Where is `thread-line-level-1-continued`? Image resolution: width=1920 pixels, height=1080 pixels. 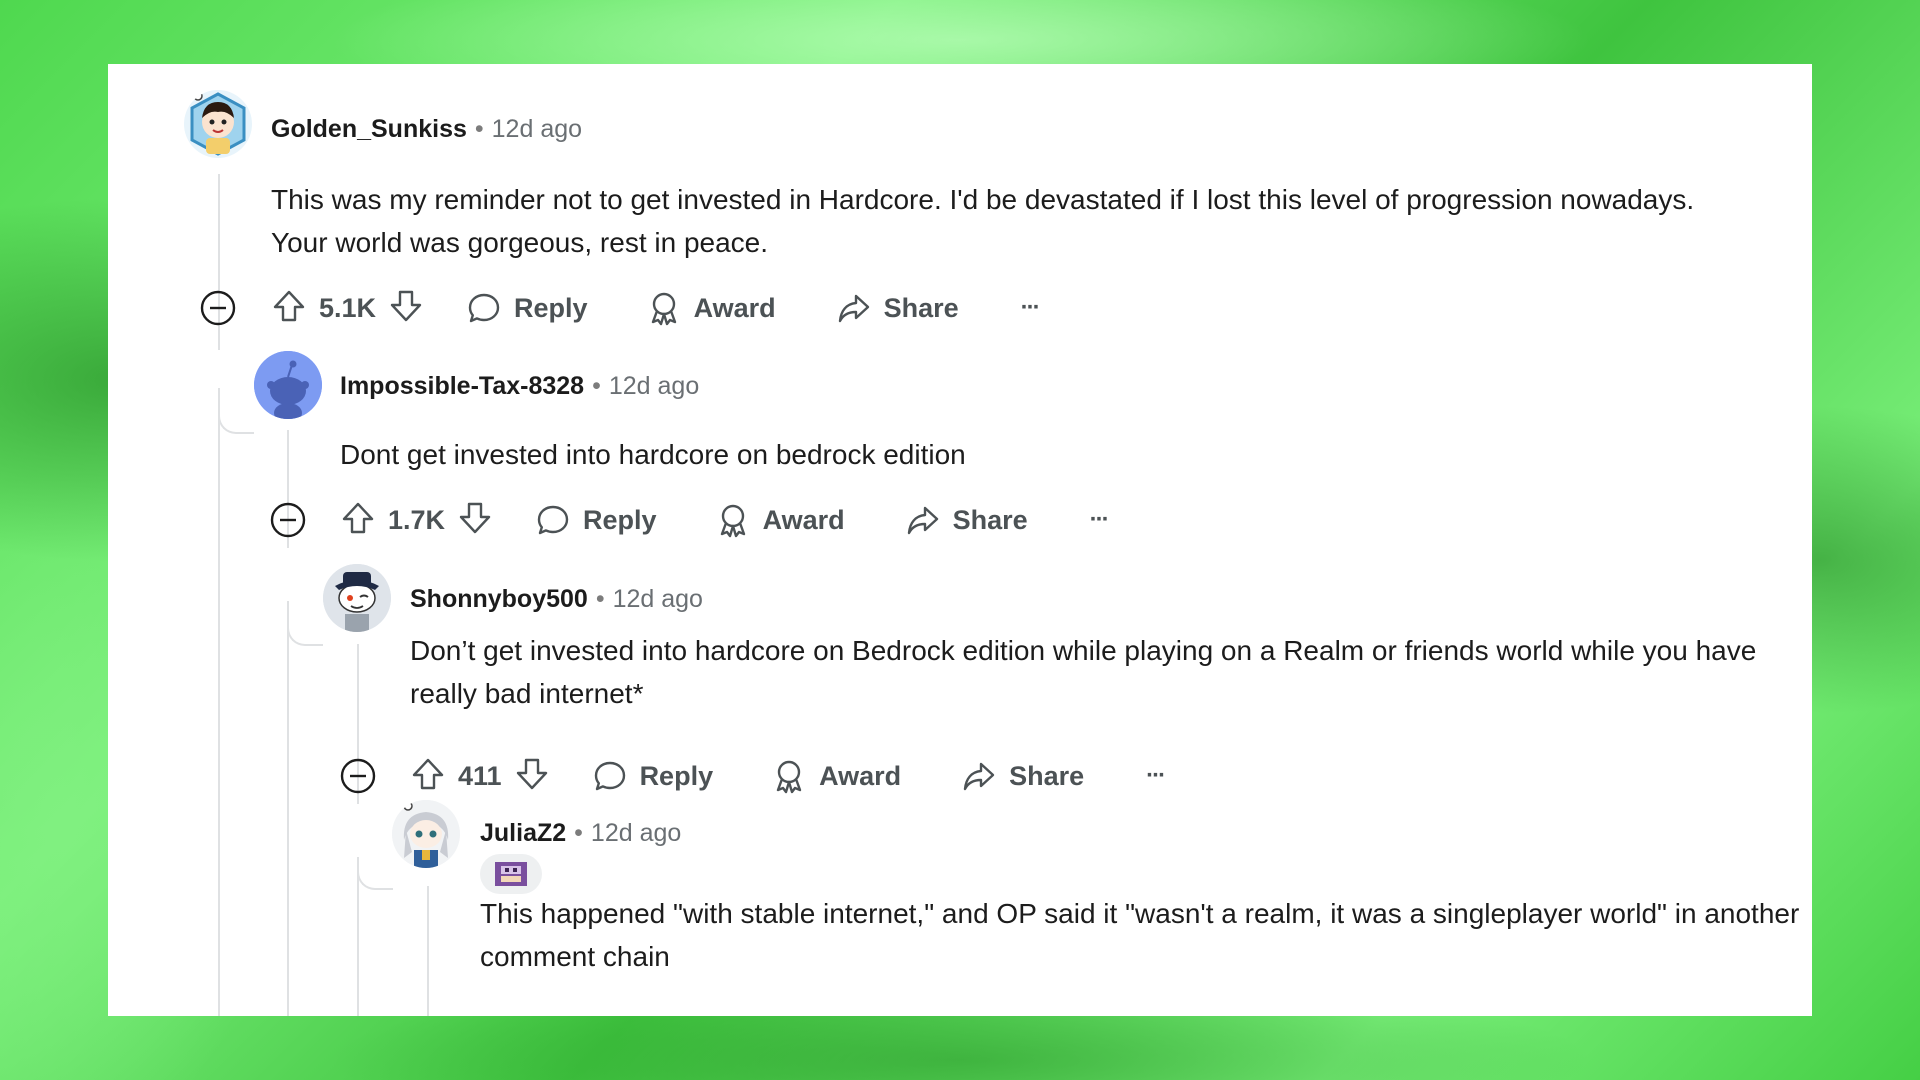
thread-line-level-1-continued is located at coordinates (219, 702).